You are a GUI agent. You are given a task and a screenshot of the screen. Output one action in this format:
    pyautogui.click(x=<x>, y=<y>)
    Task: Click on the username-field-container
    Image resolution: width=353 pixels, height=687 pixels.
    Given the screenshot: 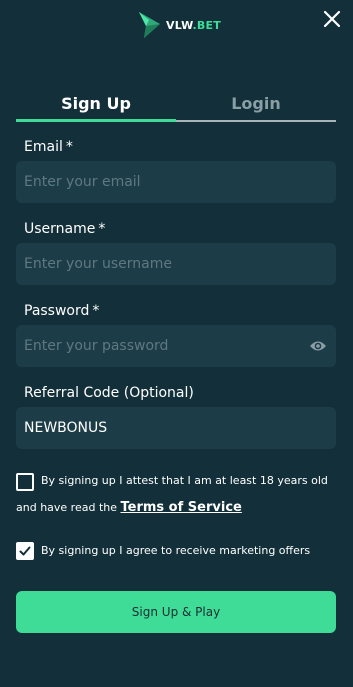 What is the action you would take?
    pyautogui.click(x=176, y=264)
    